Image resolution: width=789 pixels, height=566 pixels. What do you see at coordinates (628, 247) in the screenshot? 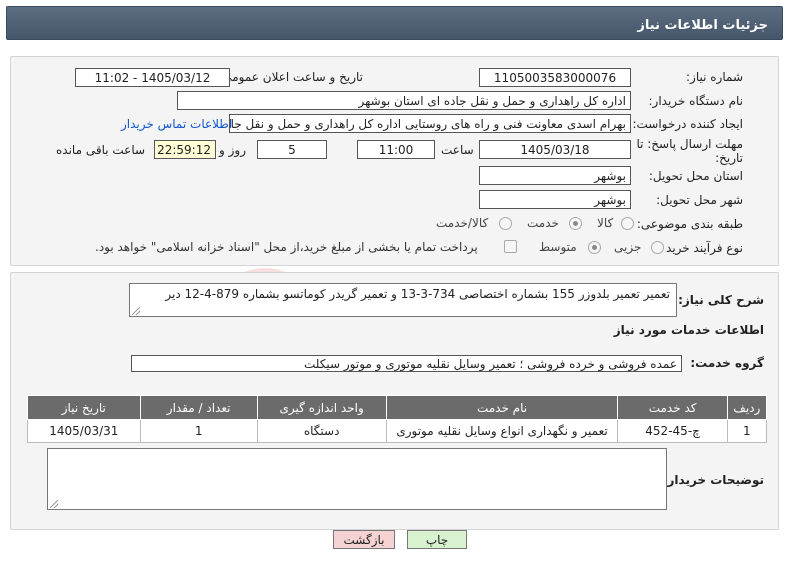
I see `process-option-minor: جزیی` at bounding box center [628, 247].